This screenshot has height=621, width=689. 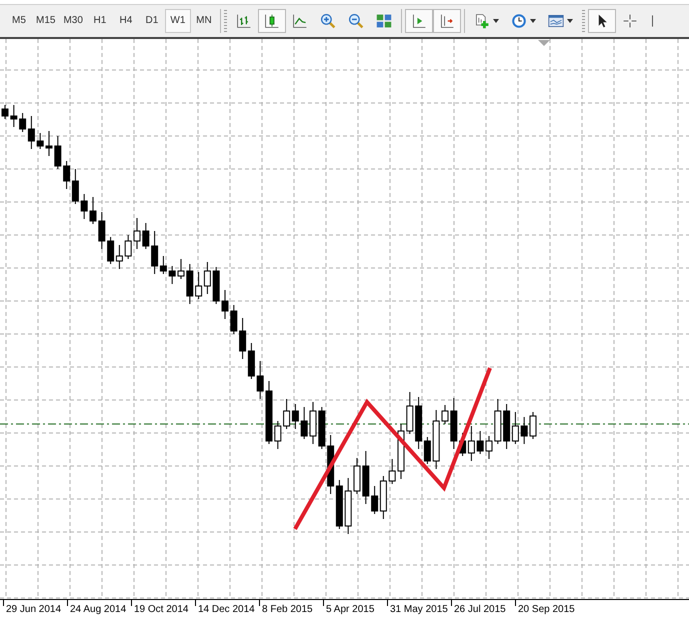 I want to click on timeframe-button: D1, so click(x=151, y=20).